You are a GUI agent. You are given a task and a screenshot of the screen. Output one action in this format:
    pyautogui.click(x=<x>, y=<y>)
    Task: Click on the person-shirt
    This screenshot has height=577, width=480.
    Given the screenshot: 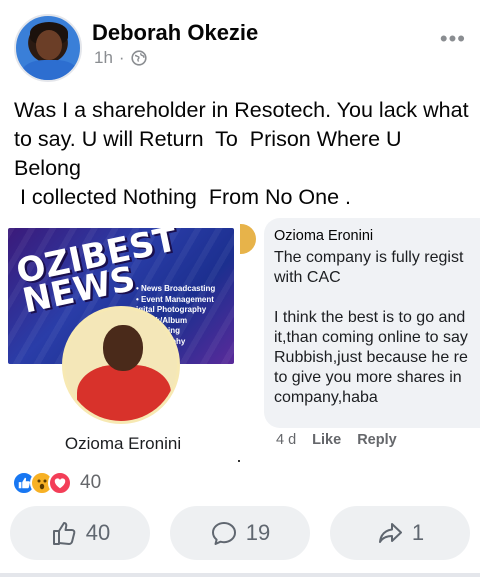 What is the action you would take?
    pyautogui.click(x=124, y=393)
    